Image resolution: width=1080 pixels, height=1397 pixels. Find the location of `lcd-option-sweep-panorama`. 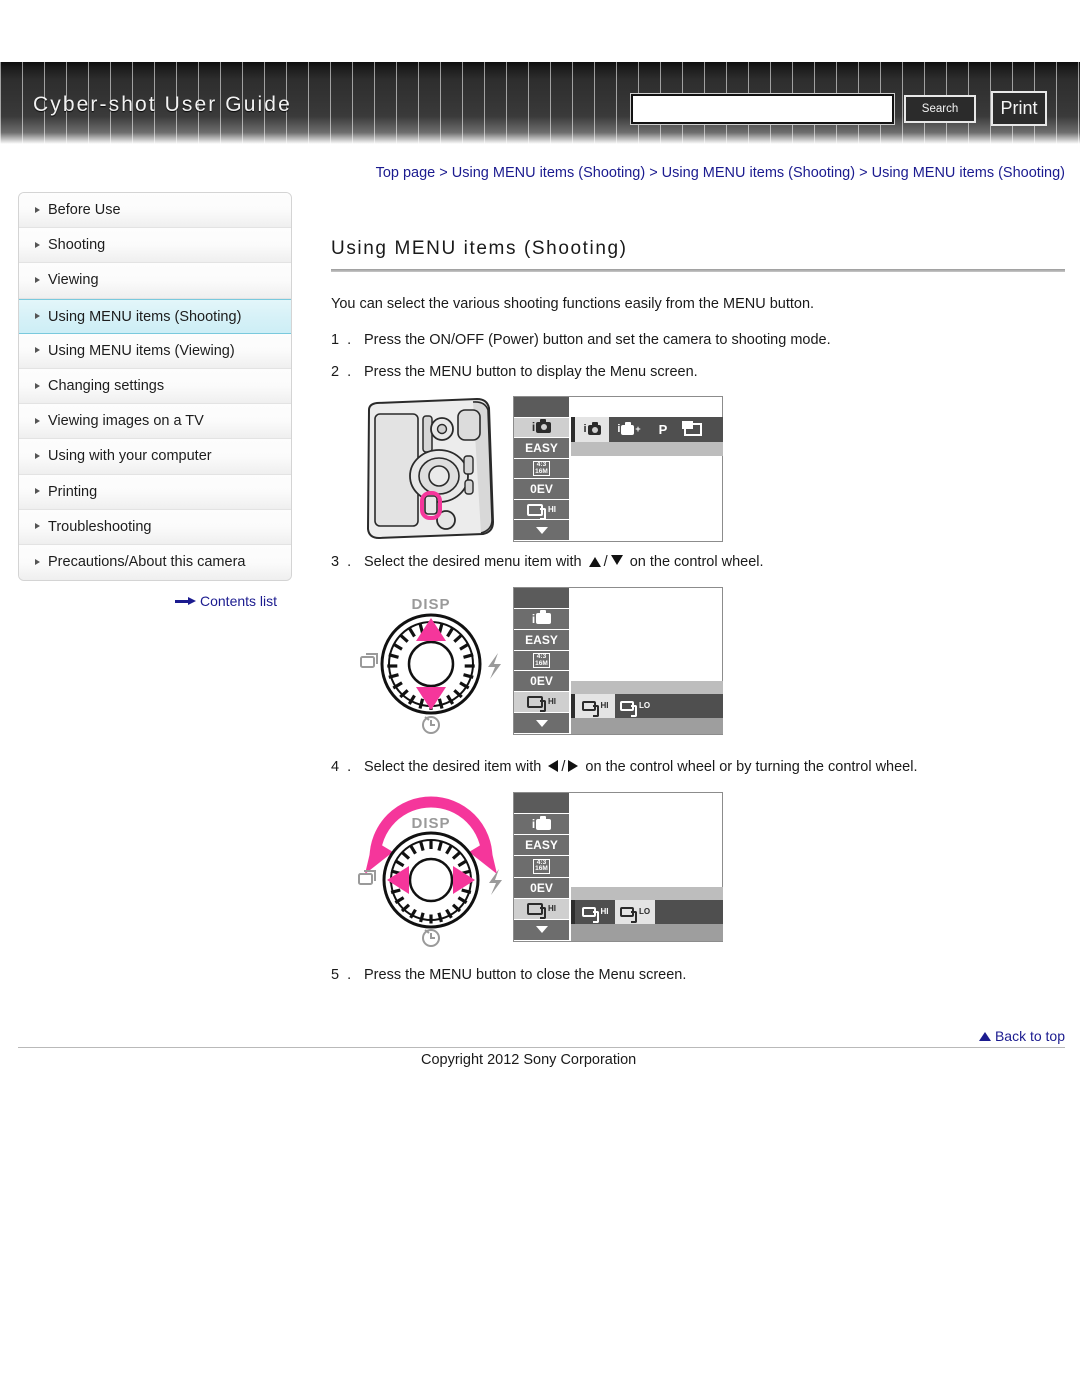

lcd-option-sweep-panorama is located at coordinates (693, 429).